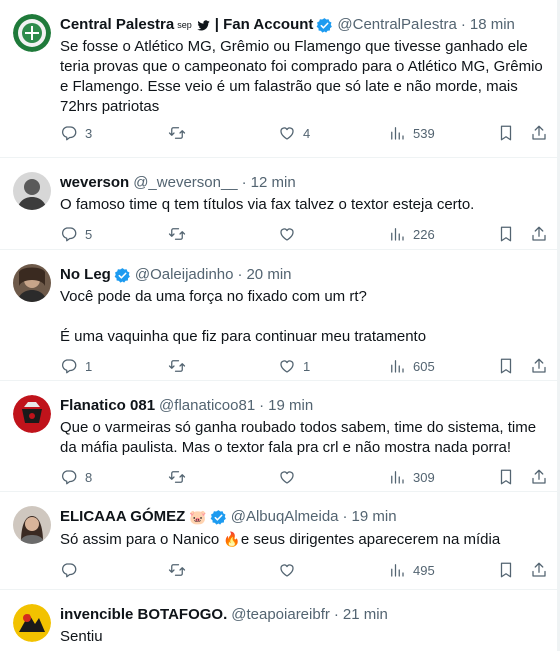  What do you see at coordinates (411, 570) in the screenshot?
I see `views-button: 495` at bounding box center [411, 570].